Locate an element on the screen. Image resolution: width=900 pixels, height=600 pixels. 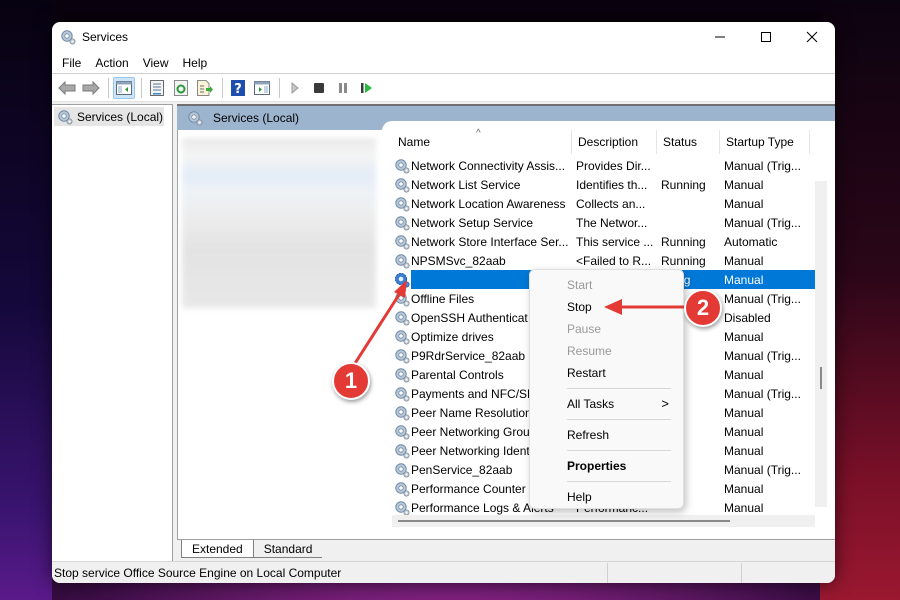
vertical-scrollbar-thumb is located at coordinates (821, 378).